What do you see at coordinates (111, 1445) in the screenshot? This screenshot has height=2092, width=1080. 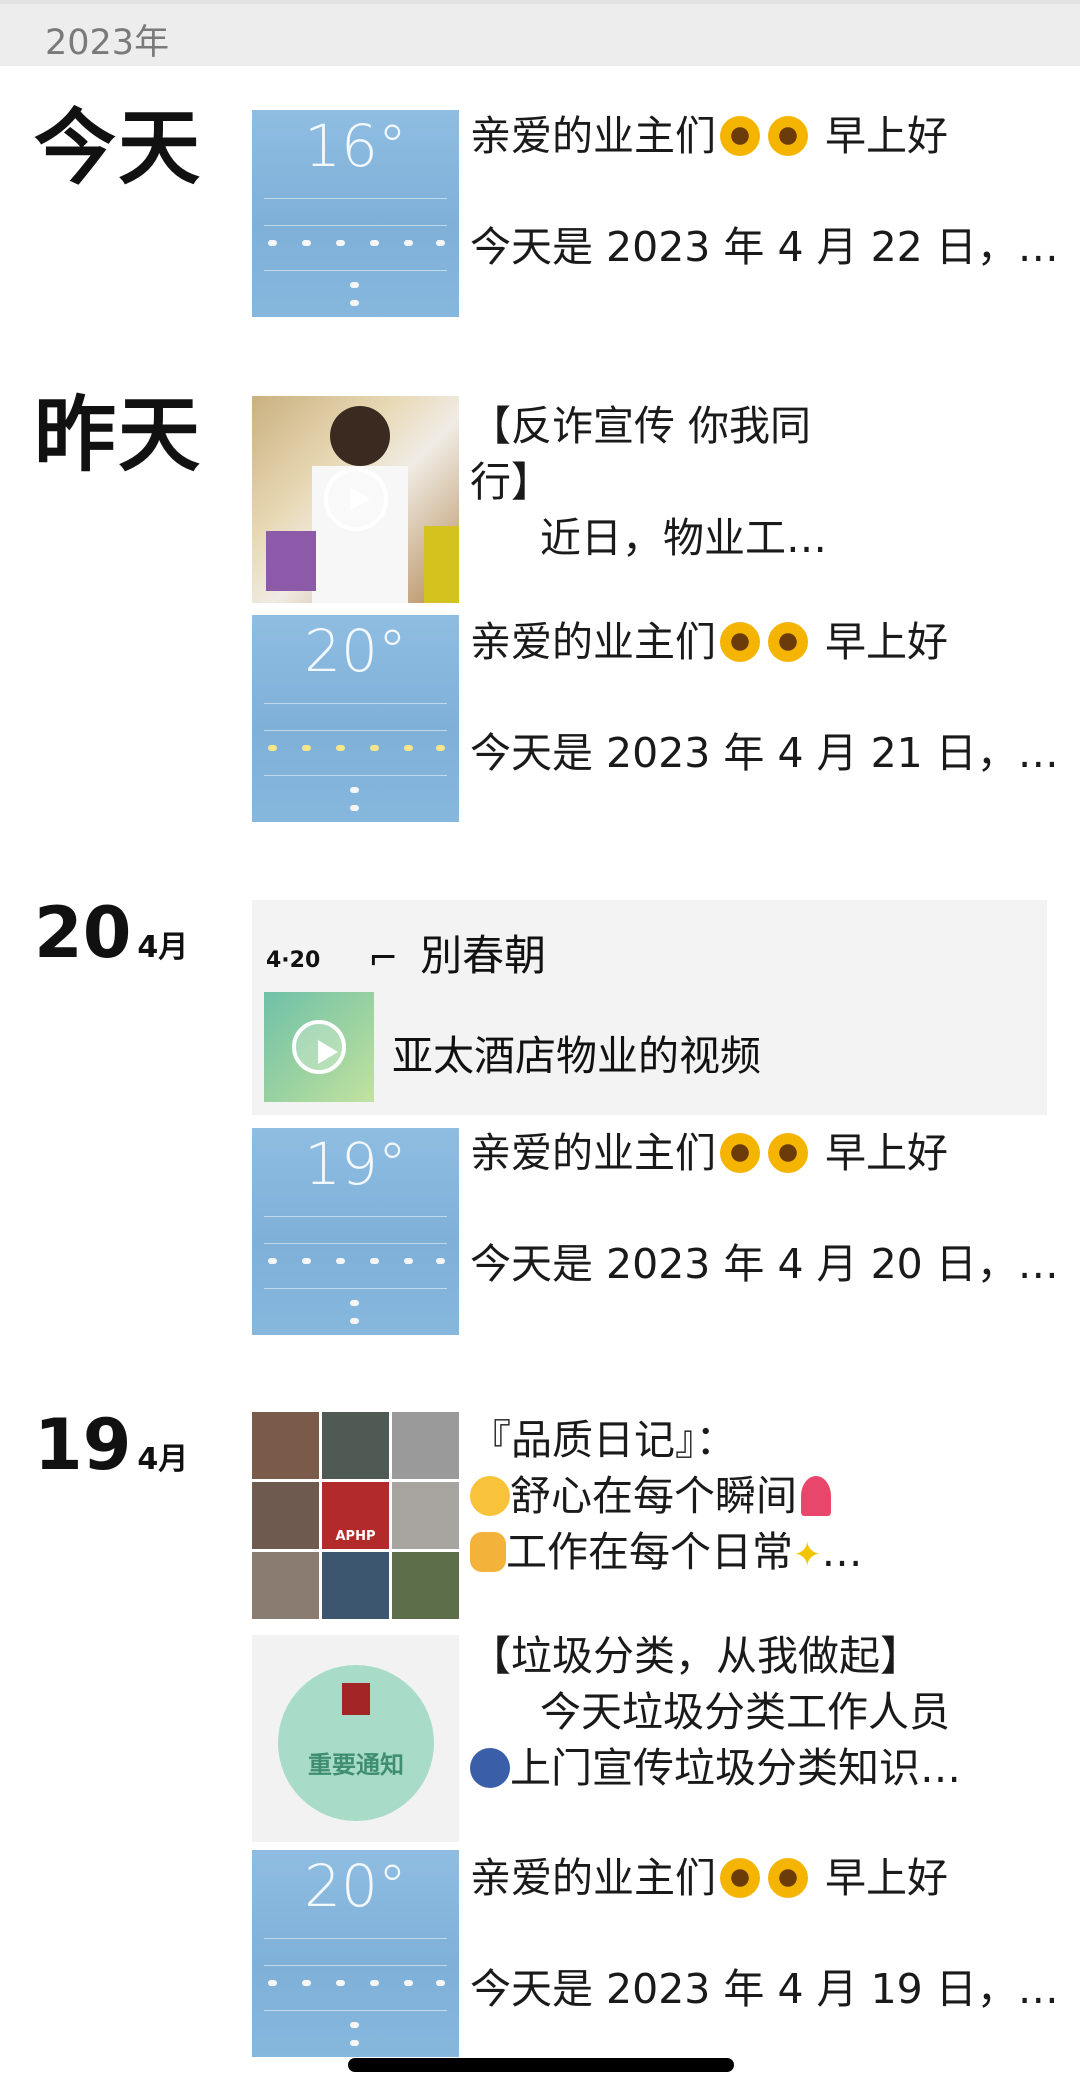 I see `date-label-day: 19 4月` at bounding box center [111, 1445].